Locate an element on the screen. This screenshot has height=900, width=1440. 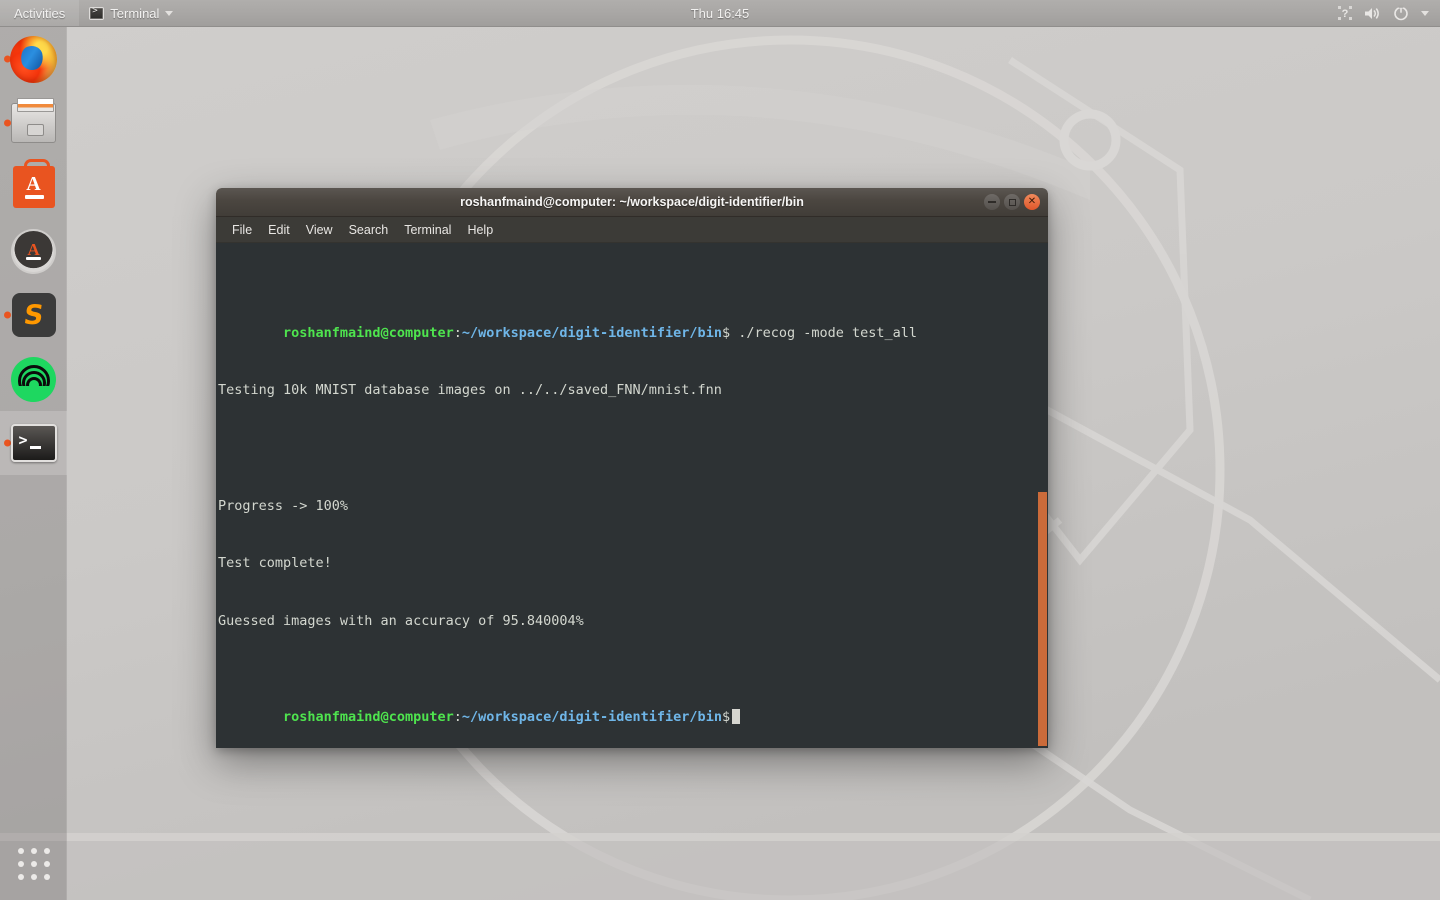
terminal-cursor is located at coordinates (736, 716).